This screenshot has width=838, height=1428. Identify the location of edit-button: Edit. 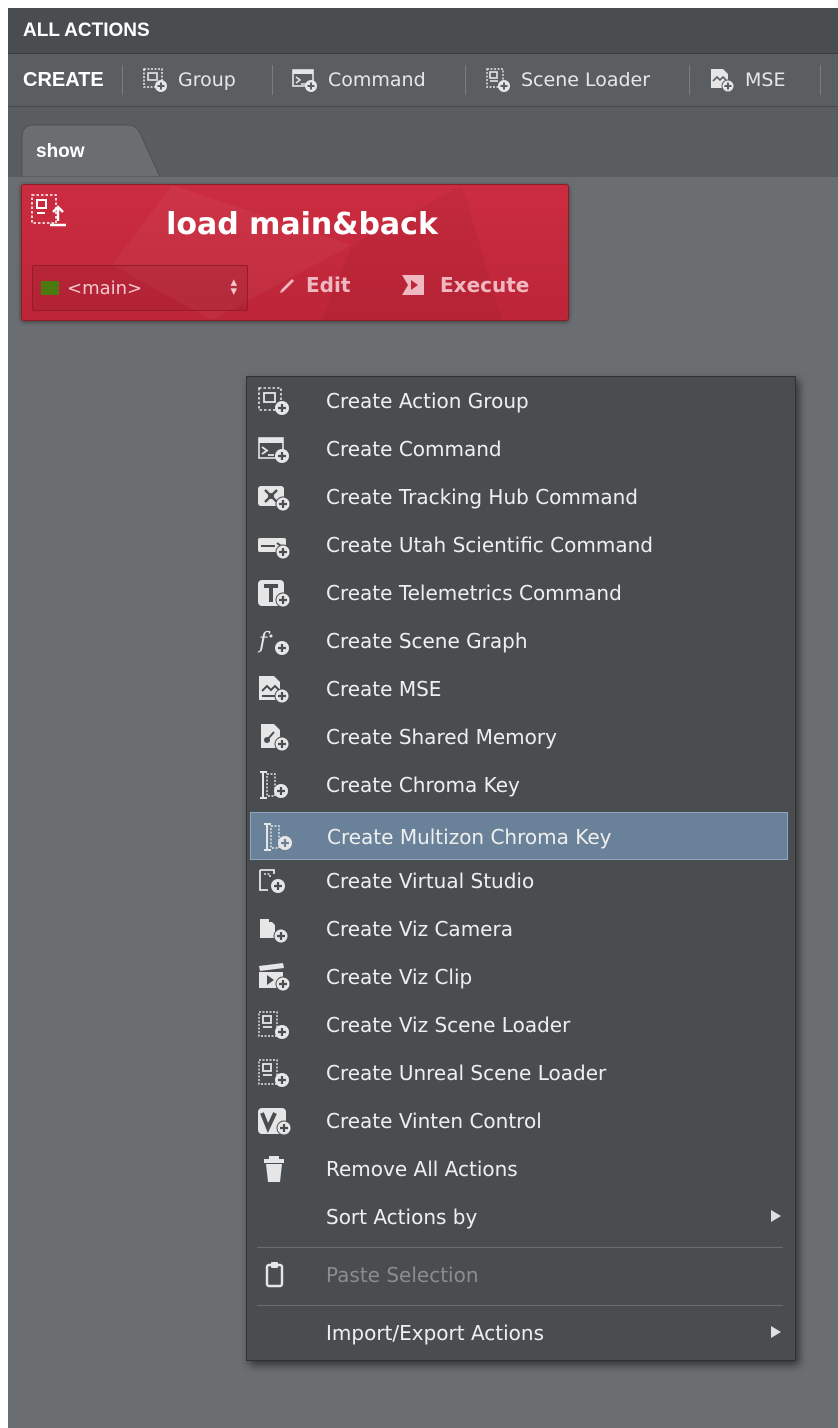
(314, 285).